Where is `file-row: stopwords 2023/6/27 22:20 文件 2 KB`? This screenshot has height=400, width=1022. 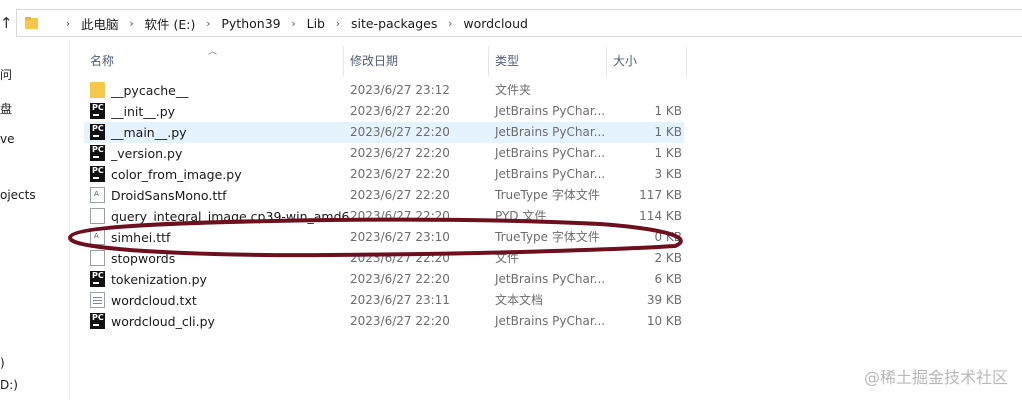
file-row: stopwords 2023/6/27 22:20 文件 2 KB is located at coordinates (384, 258).